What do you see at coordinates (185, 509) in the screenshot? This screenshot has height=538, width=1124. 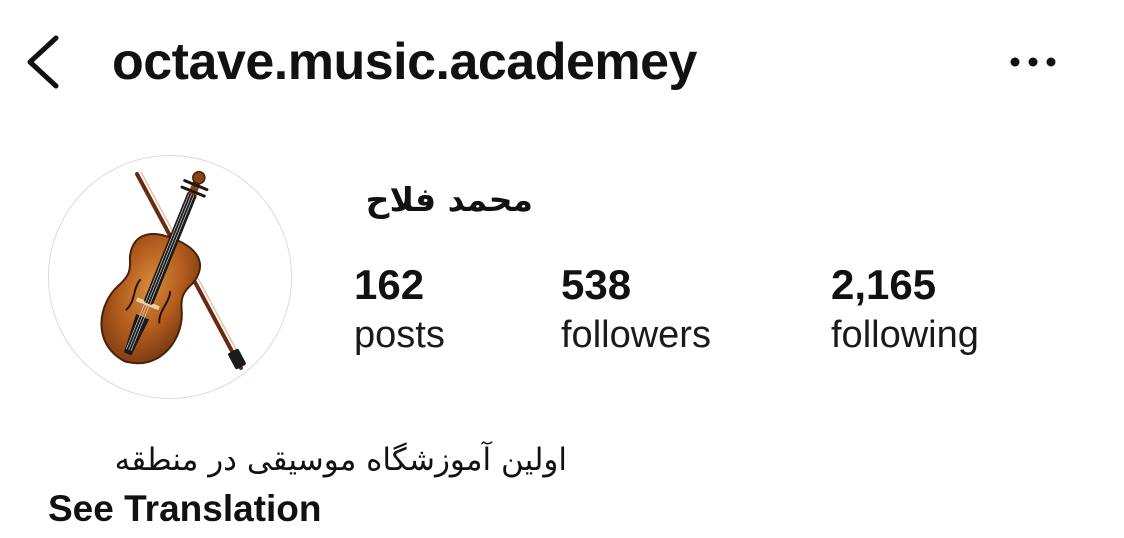 I see `see-translation-link: See Translation` at bounding box center [185, 509].